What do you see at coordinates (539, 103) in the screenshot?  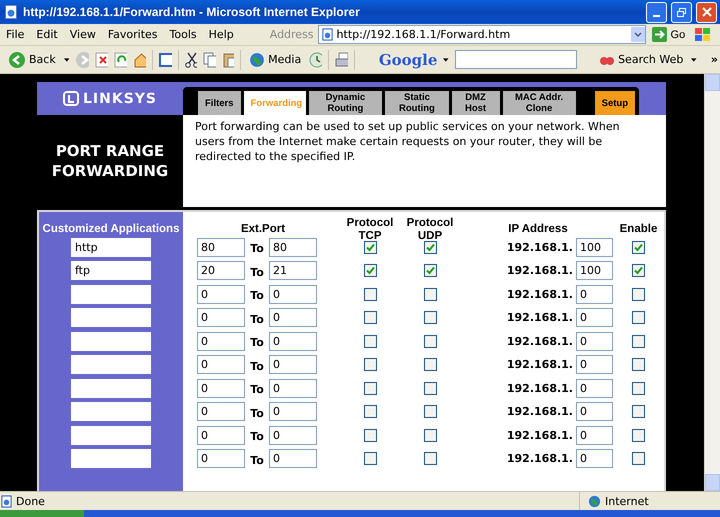 I see `tab: MAC Addr. Clone` at bounding box center [539, 103].